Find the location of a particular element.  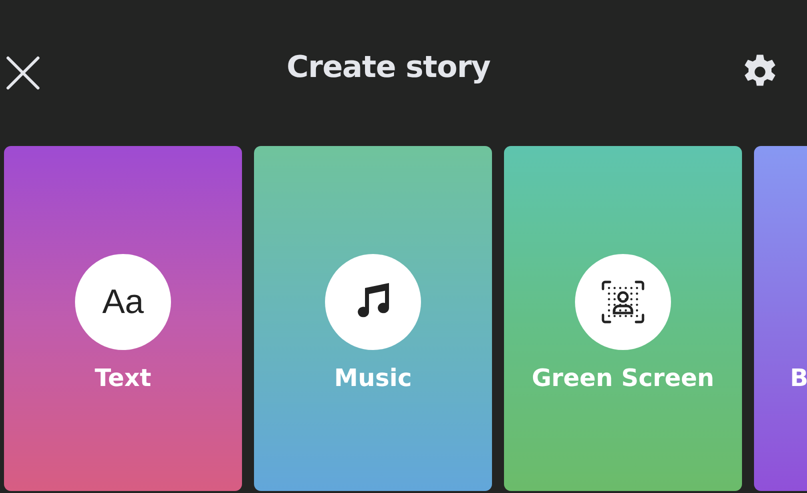

story-card: B is located at coordinates (780, 318).